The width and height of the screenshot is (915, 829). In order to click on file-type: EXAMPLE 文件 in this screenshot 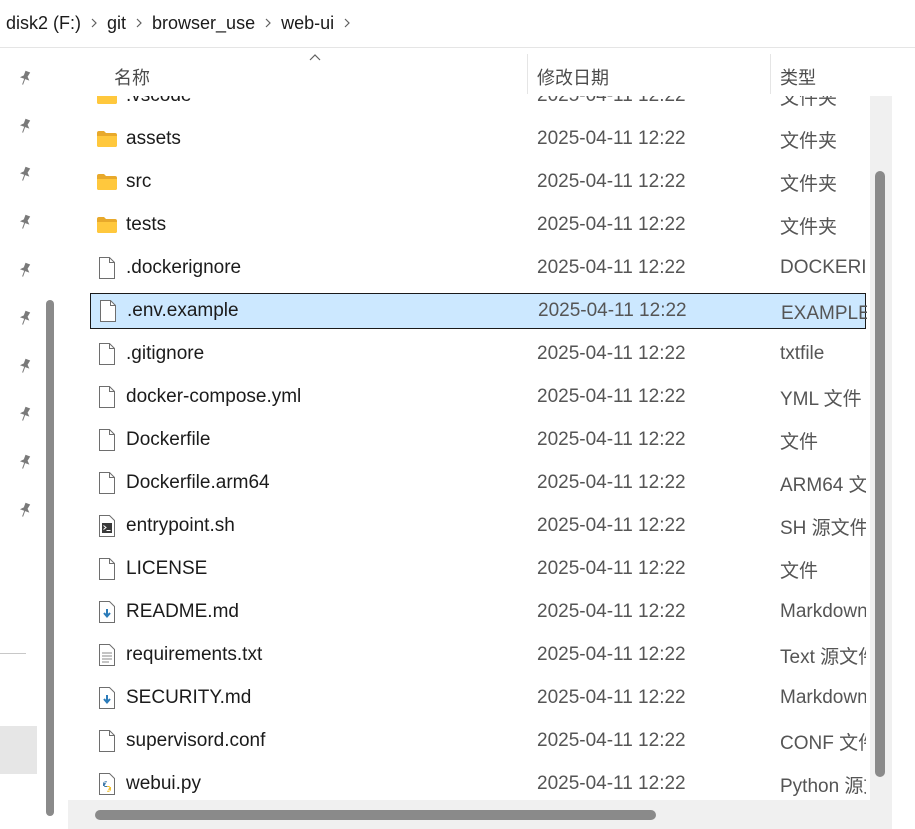, I will do `click(824, 313)`.